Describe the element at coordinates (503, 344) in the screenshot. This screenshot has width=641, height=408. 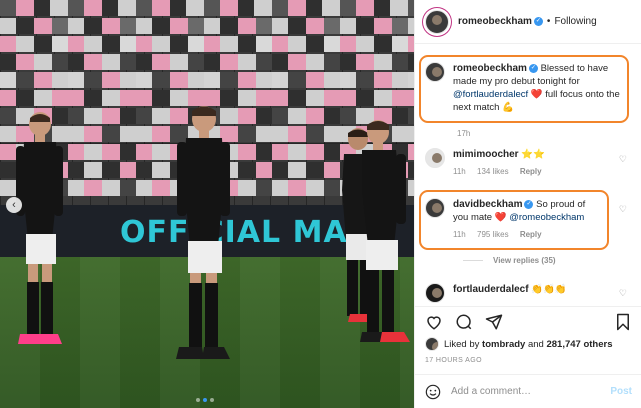
I see `liked-by-user: tombrady` at that location.